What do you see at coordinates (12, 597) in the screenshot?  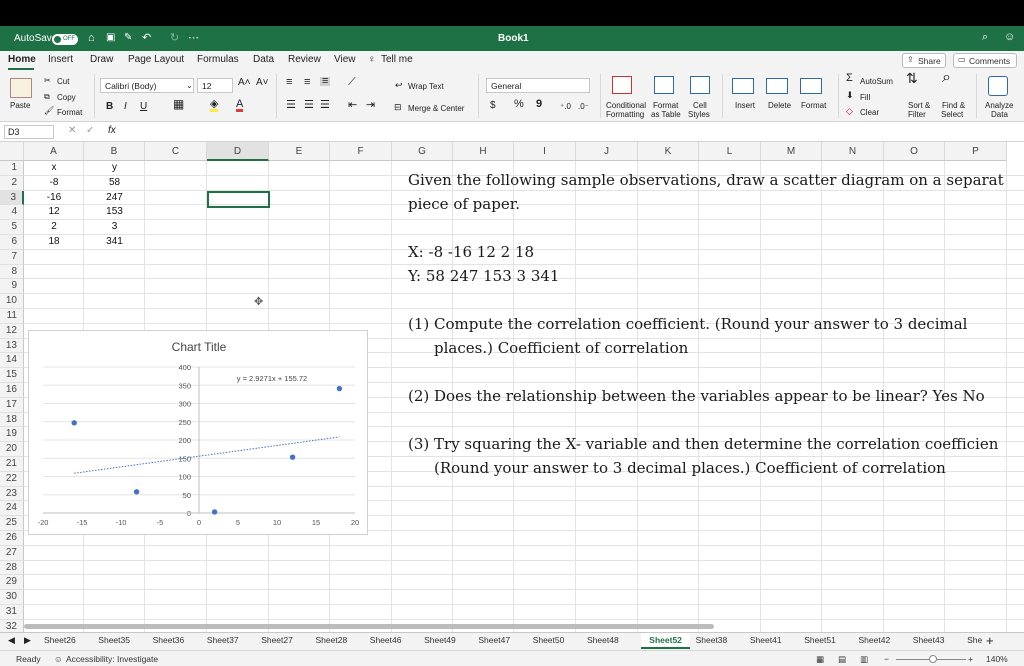 I see `row-header-30: 30` at bounding box center [12, 597].